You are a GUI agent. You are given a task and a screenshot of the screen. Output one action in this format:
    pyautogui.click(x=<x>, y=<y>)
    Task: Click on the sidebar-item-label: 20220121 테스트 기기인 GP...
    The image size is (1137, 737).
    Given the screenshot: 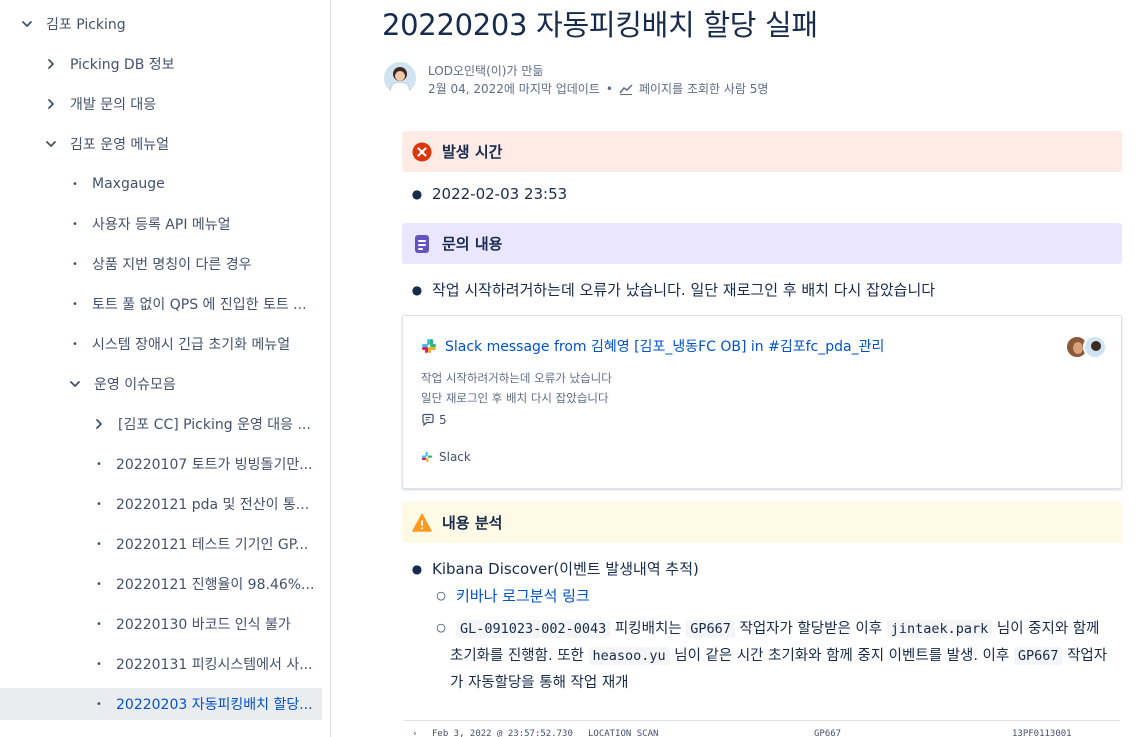 What is the action you would take?
    pyautogui.click(x=212, y=545)
    